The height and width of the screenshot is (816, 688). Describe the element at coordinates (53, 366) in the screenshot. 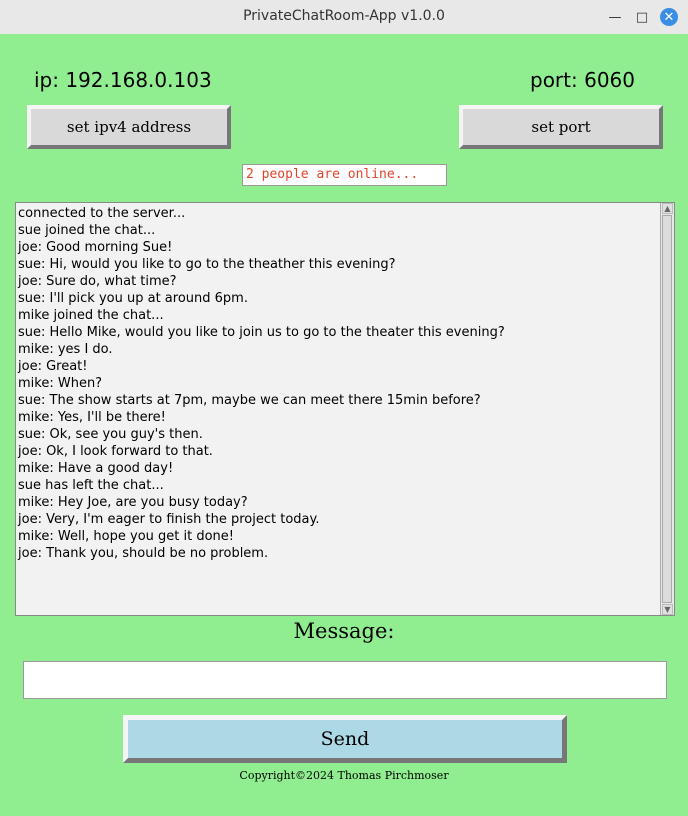

I see `chat-line: joe: Great!` at that location.